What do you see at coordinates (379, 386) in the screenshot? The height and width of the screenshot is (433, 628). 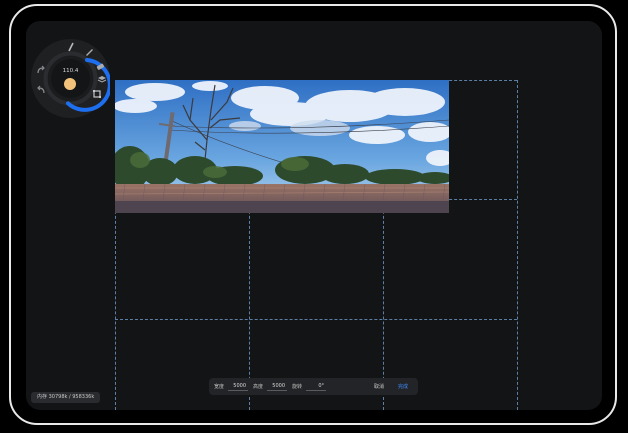 I see `cancel-button: 取消` at bounding box center [379, 386].